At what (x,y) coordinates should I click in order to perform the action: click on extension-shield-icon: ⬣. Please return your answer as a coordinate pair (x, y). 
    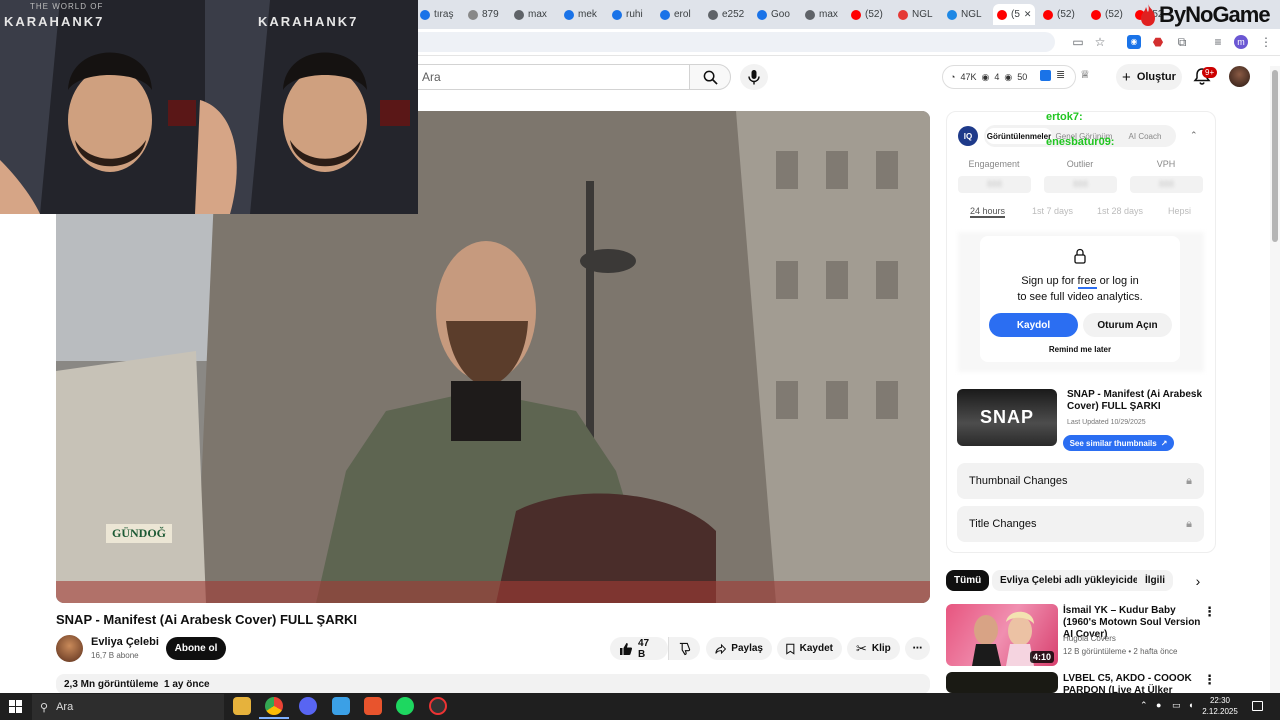
    Looking at the image, I should click on (1158, 42).